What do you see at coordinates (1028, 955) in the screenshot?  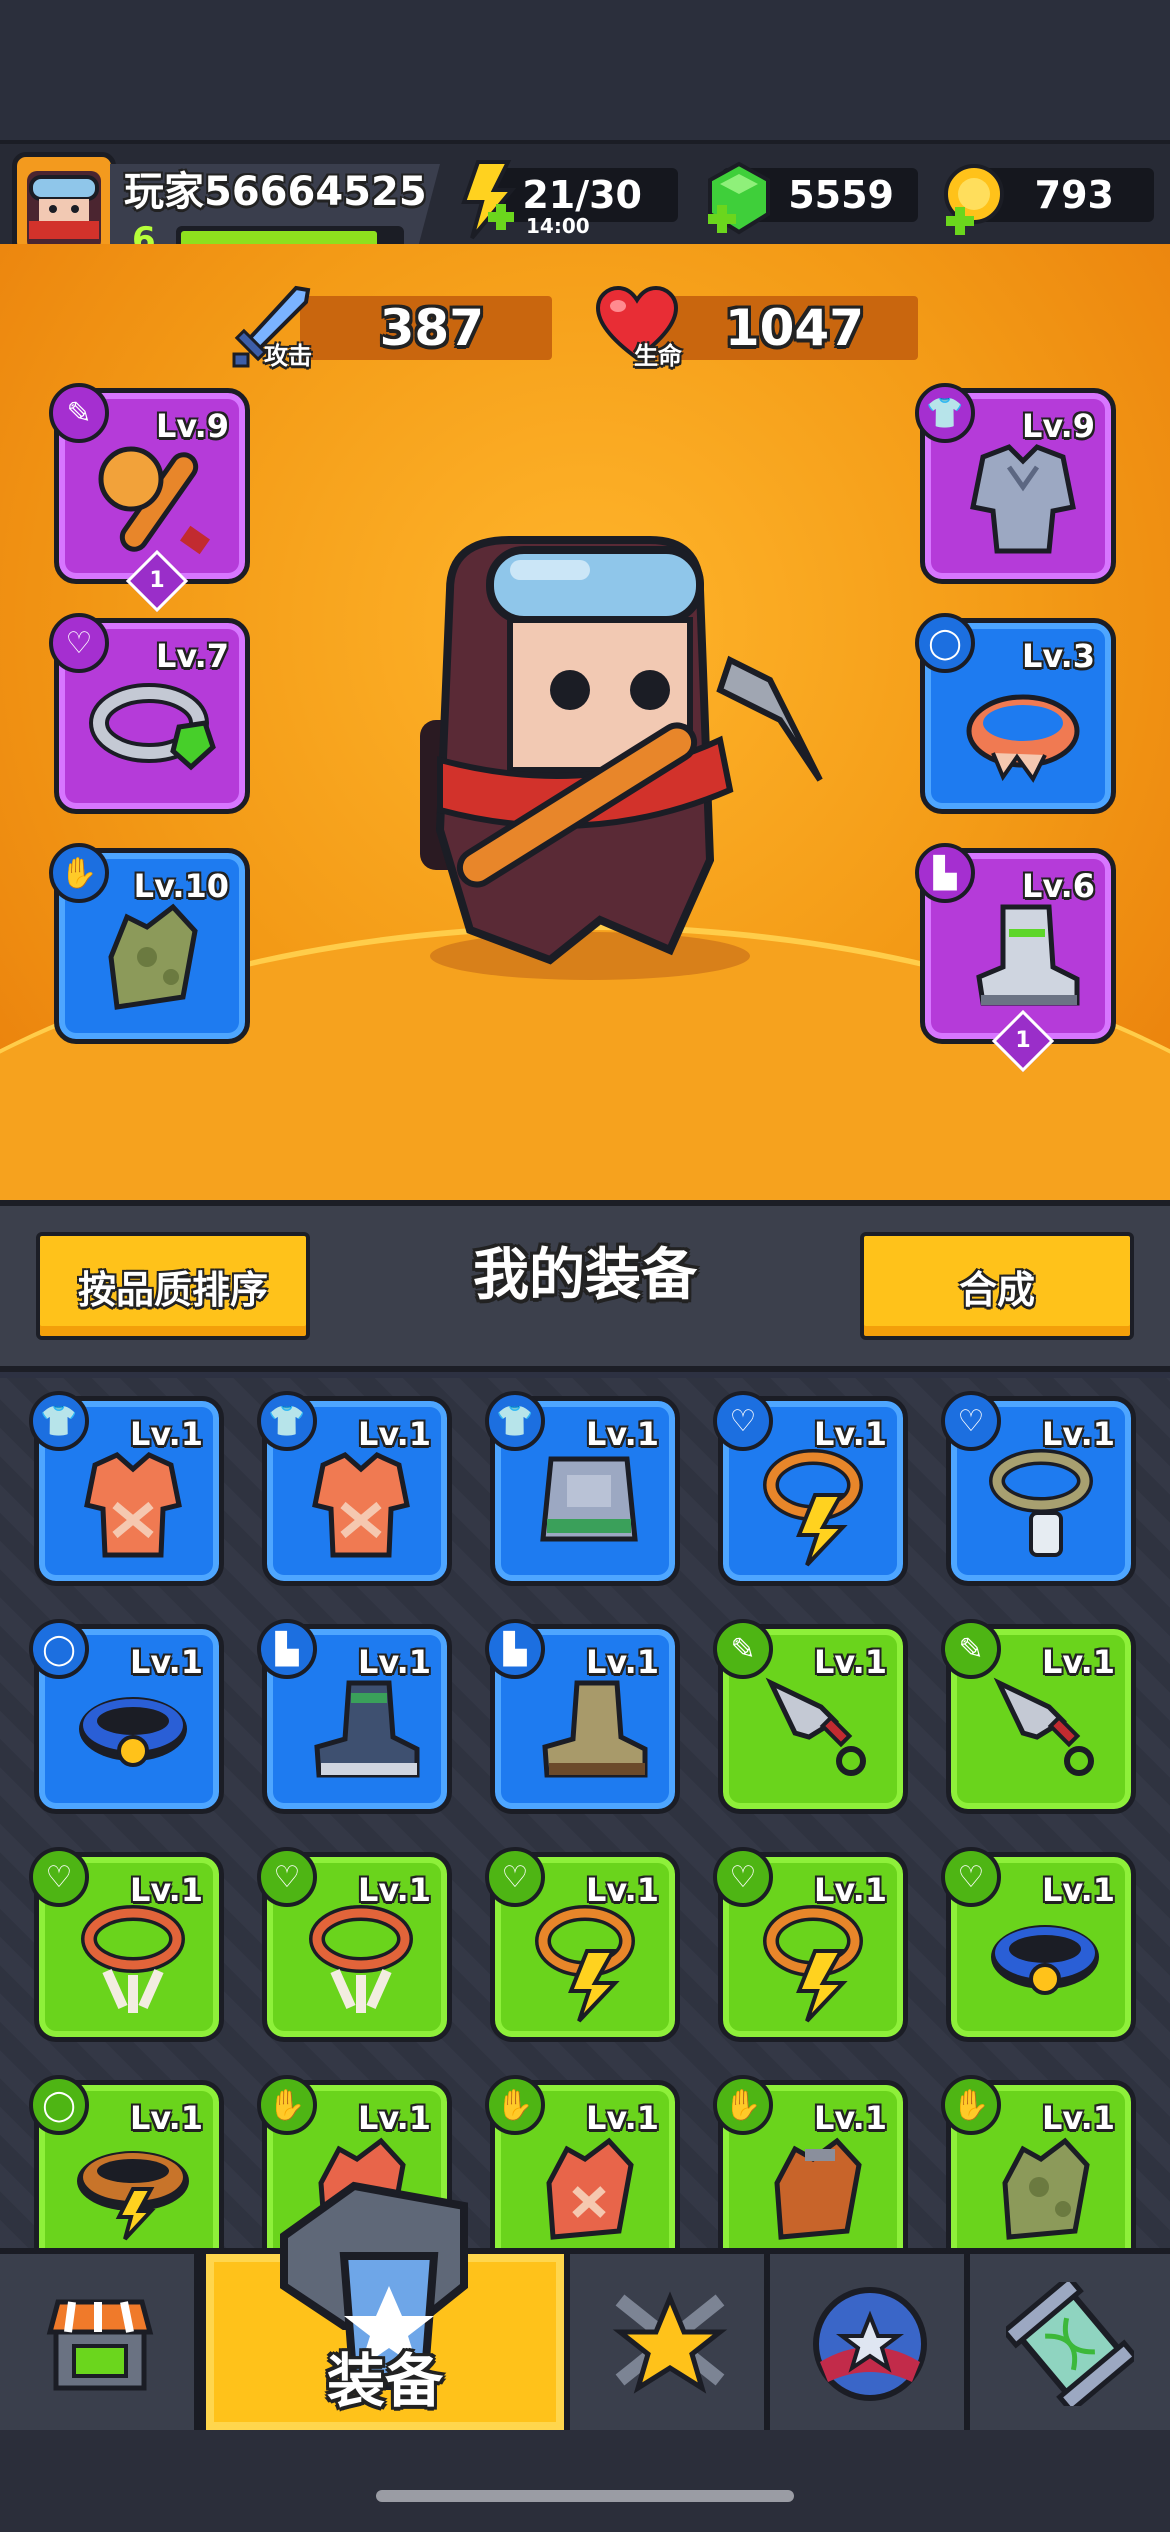 I see `steel-boot-icon` at bounding box center [1028, 955].